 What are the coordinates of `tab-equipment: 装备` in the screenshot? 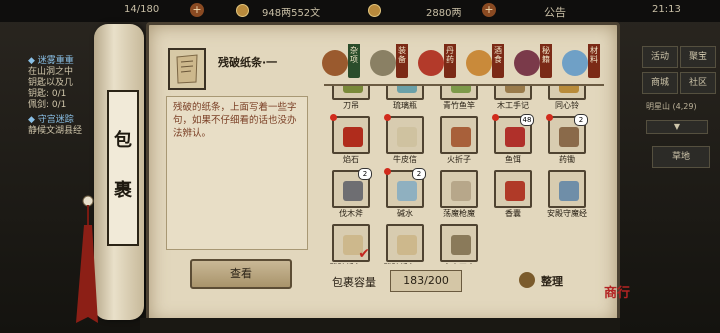 It's located at (391, 63).